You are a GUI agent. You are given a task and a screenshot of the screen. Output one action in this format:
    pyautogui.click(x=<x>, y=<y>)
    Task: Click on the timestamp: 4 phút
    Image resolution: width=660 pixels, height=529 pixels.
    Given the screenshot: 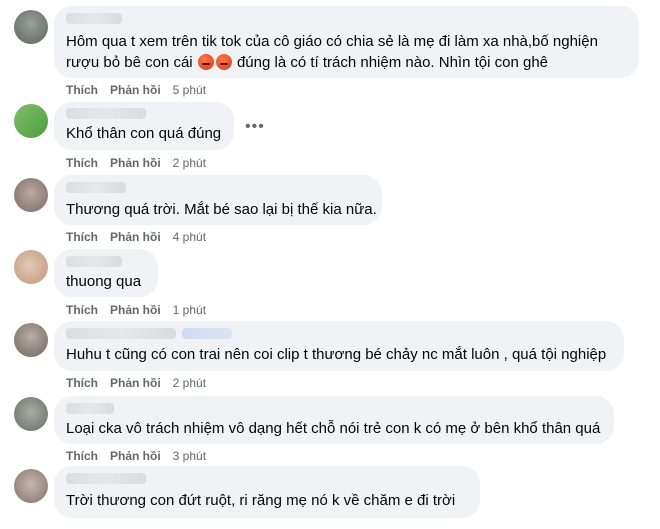 What is the action you would take?
    pyautogui.click(x=189, y=237)
    